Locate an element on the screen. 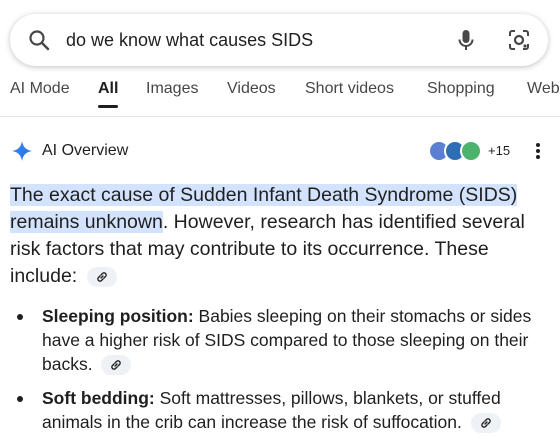  bullet-term: Soft bedding: is located at coordinates (98, 398).